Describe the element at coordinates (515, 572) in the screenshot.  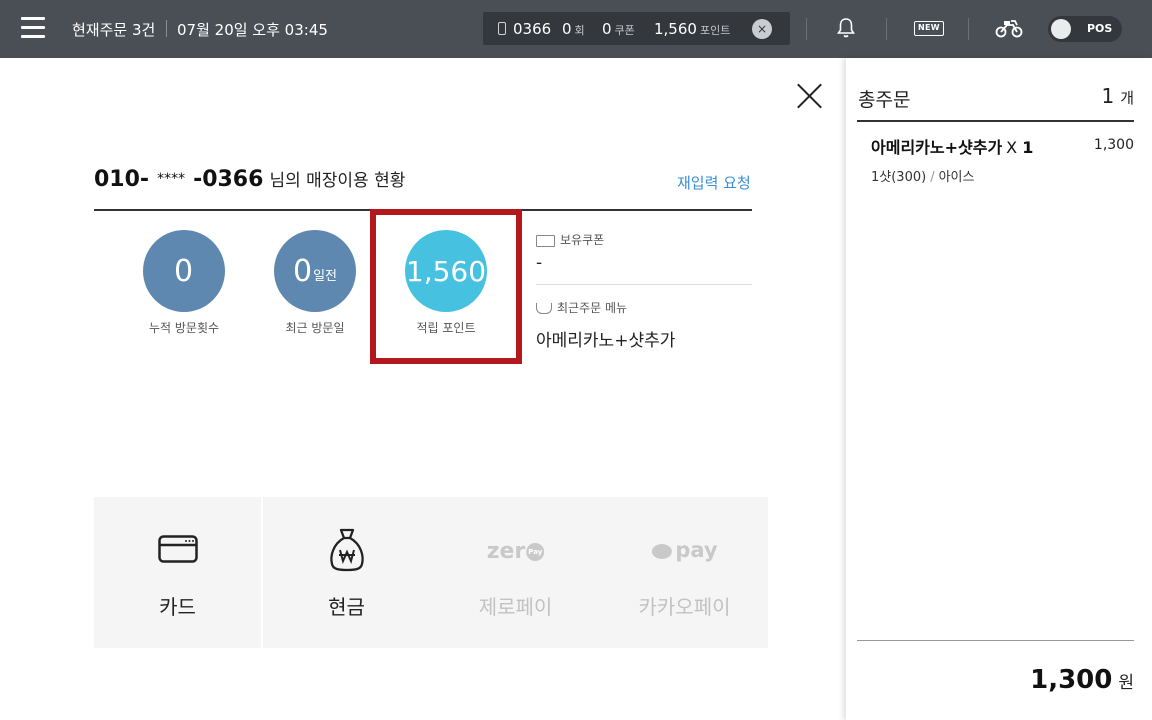
I see `pay-zeropay-button: zer Pay 제로페이` at that location.